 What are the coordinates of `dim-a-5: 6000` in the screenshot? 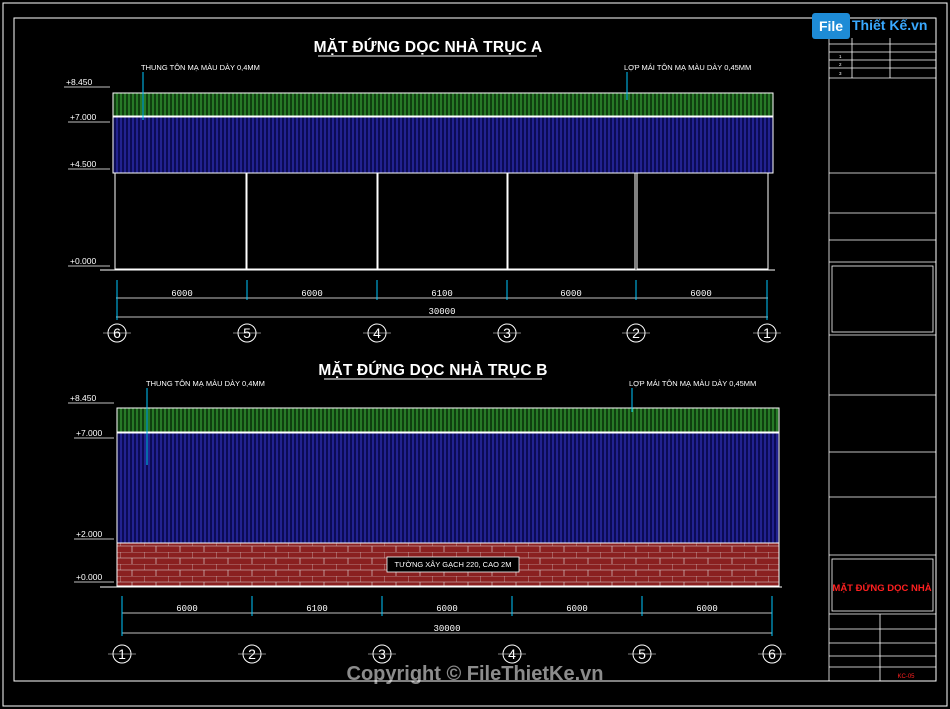 It's located at (701, 294).